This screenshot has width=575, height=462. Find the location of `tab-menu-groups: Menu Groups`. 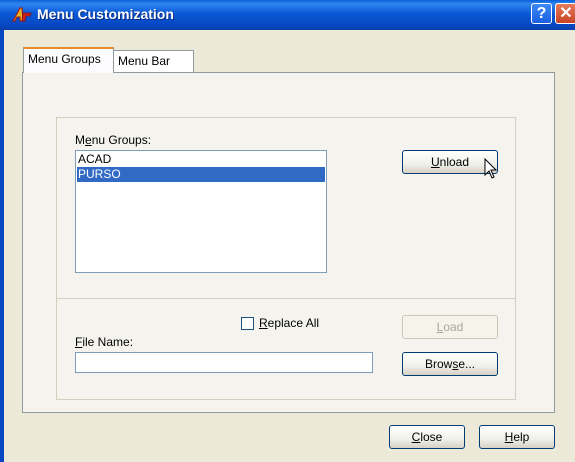

tab-menu-groups: Menu Groups is located at coordinates (68, 60).